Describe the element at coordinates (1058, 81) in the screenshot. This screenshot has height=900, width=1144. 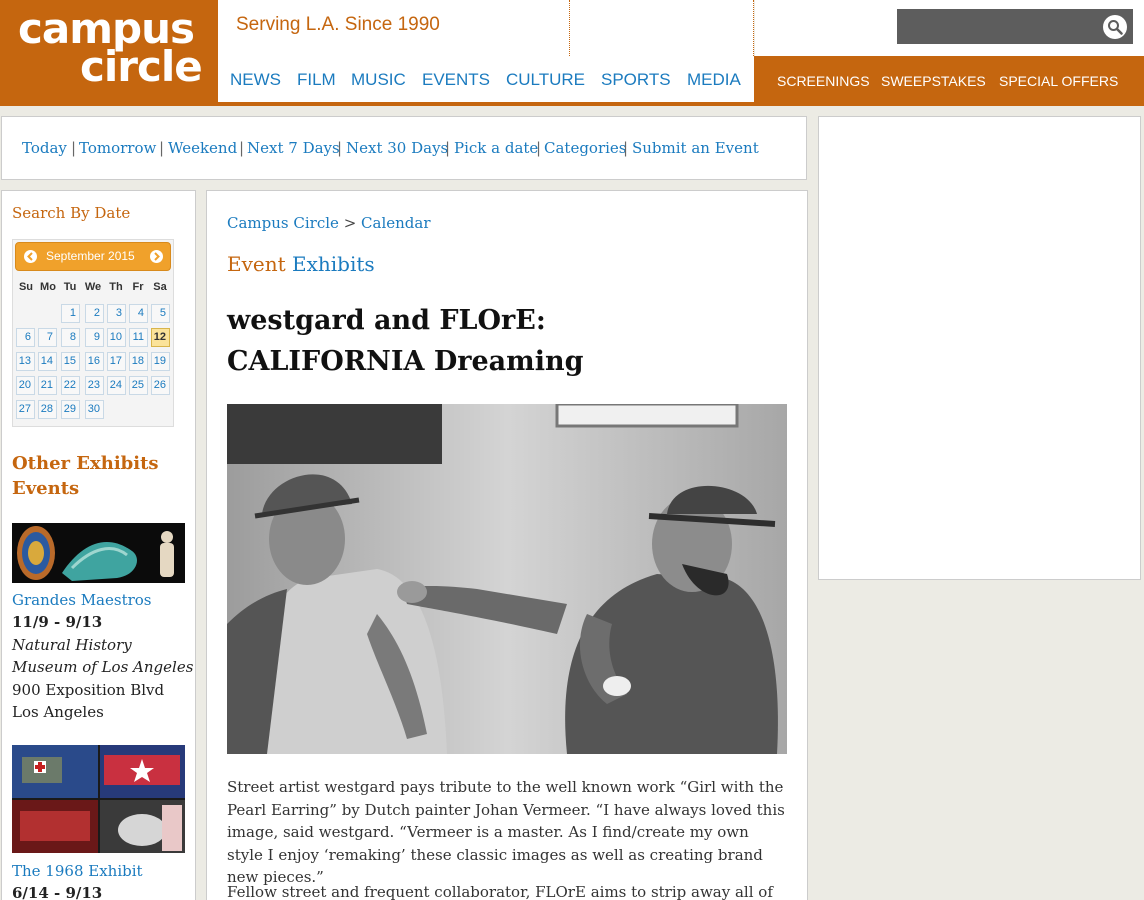
I see `promo-special-offers: SPECIAL OFFERS` at that location.